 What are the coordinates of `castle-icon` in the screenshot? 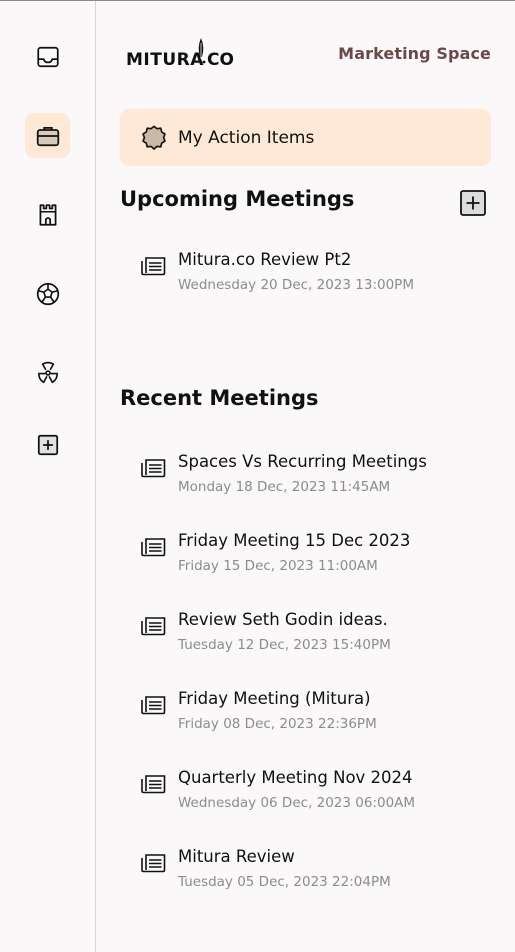 It's located at (47, 214).